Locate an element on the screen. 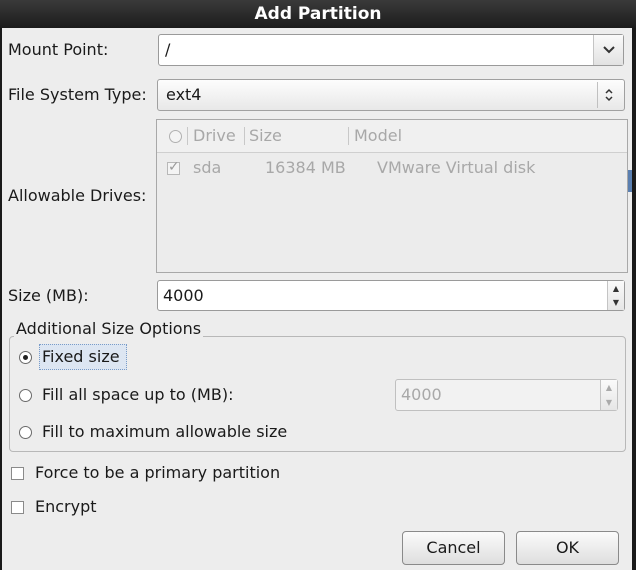  checkmark-icon: ✓ is located at coordinates (174, 167).